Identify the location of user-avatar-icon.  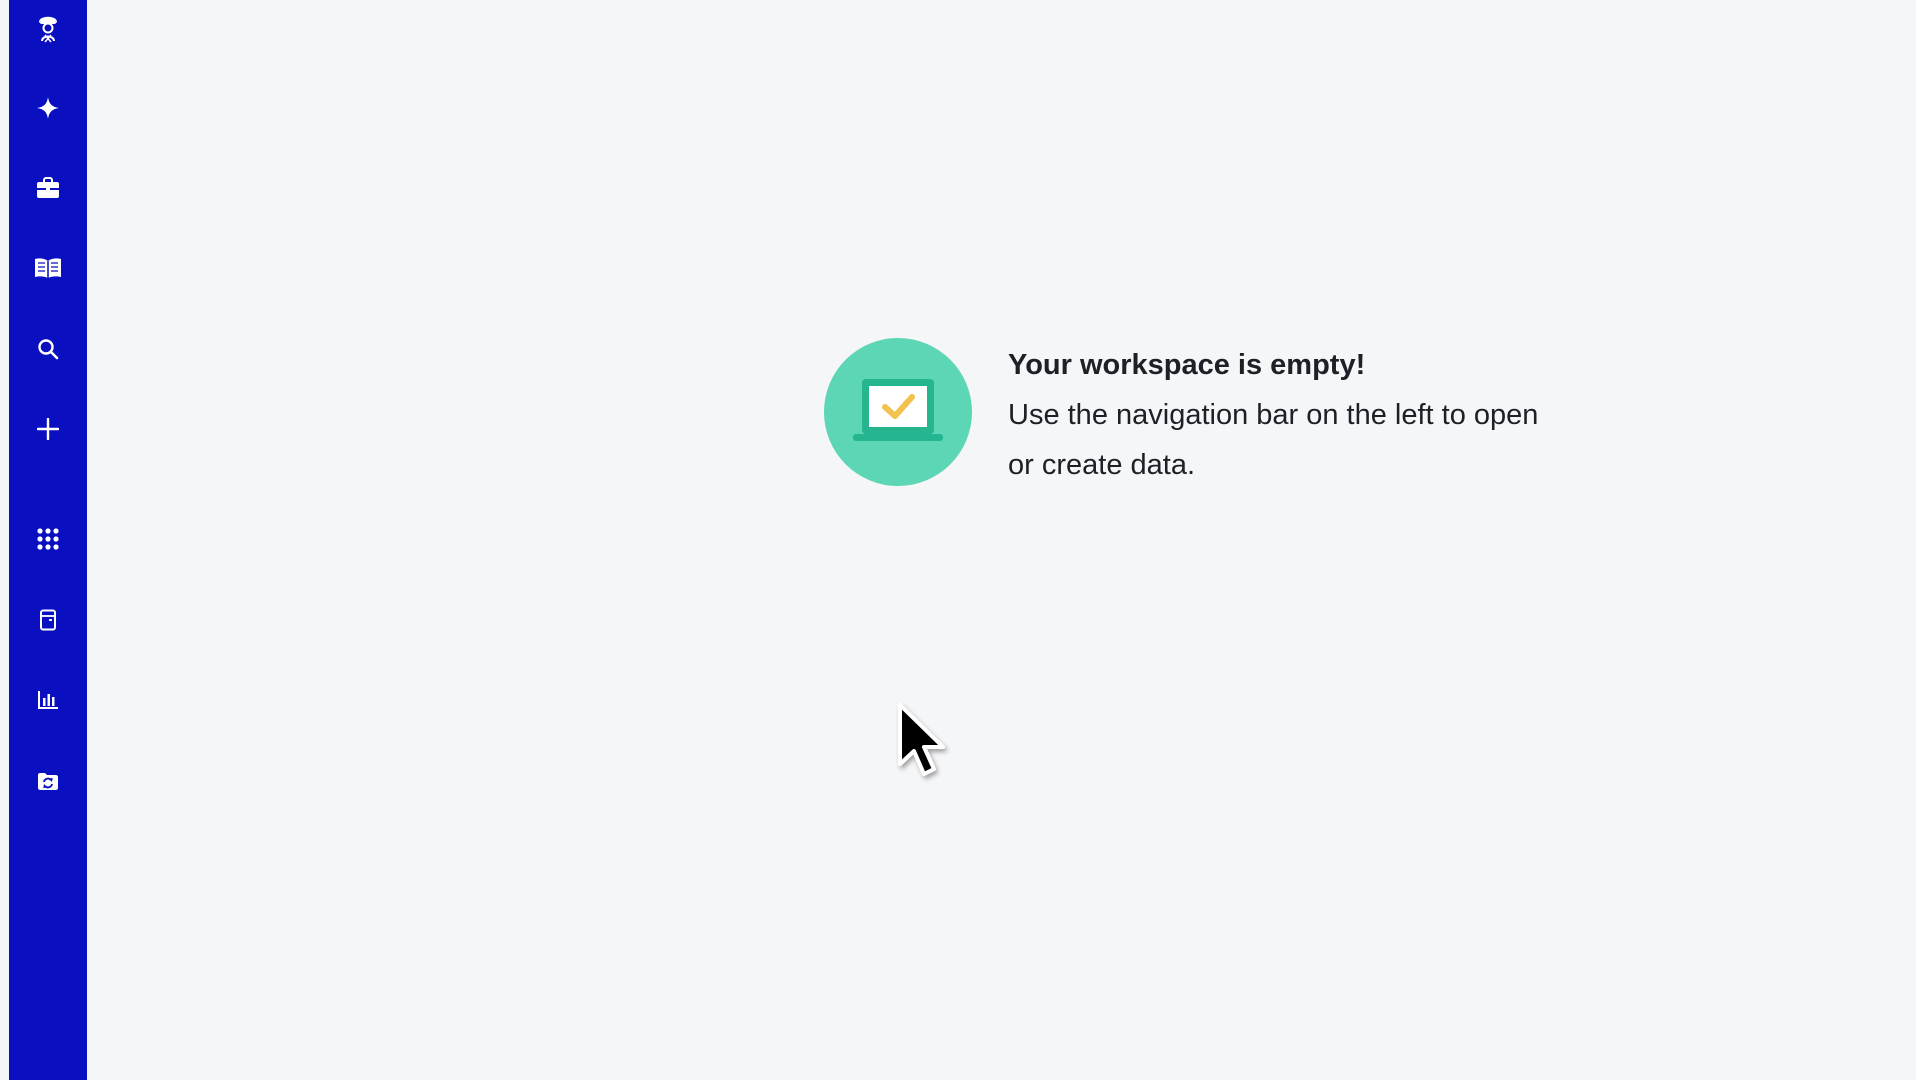
(48, 28).